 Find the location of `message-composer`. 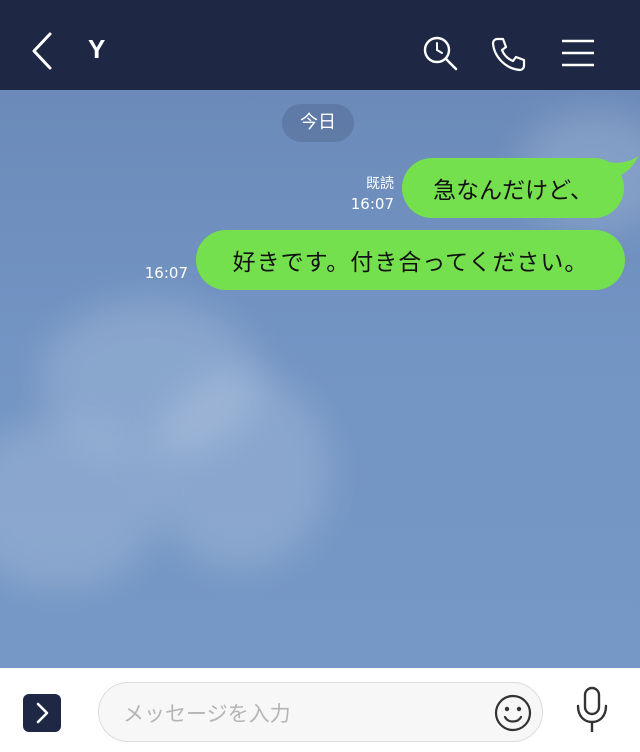

message-composer is located at coordinates (320, 710).